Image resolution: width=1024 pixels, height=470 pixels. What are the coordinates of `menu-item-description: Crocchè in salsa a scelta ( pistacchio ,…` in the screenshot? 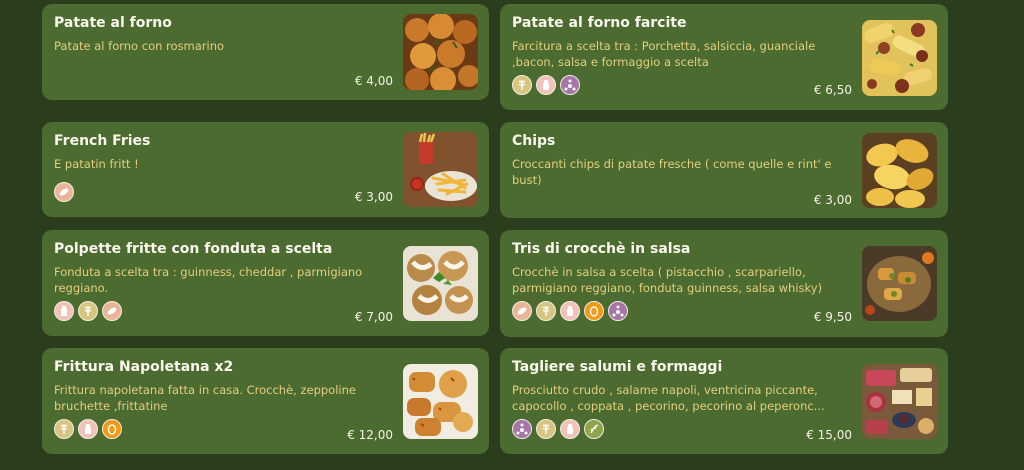 It's located at (667, 280).